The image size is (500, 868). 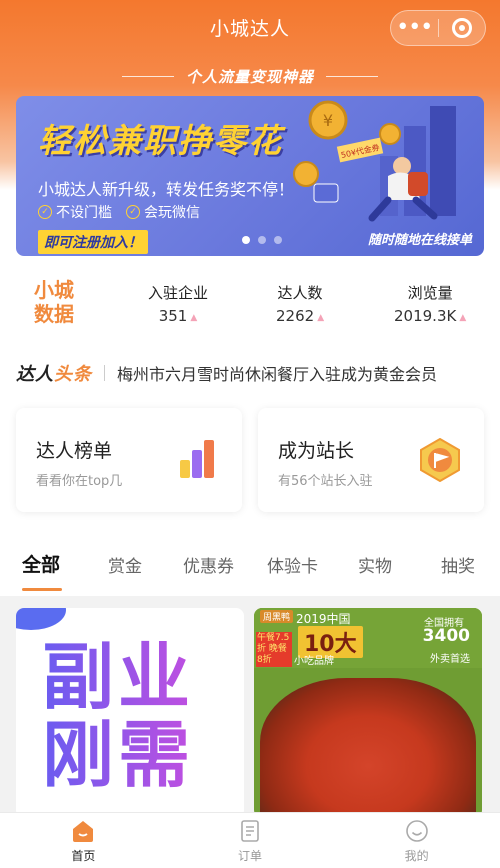 I want to click on bar-chart-icon, so click(x=197, y=459).